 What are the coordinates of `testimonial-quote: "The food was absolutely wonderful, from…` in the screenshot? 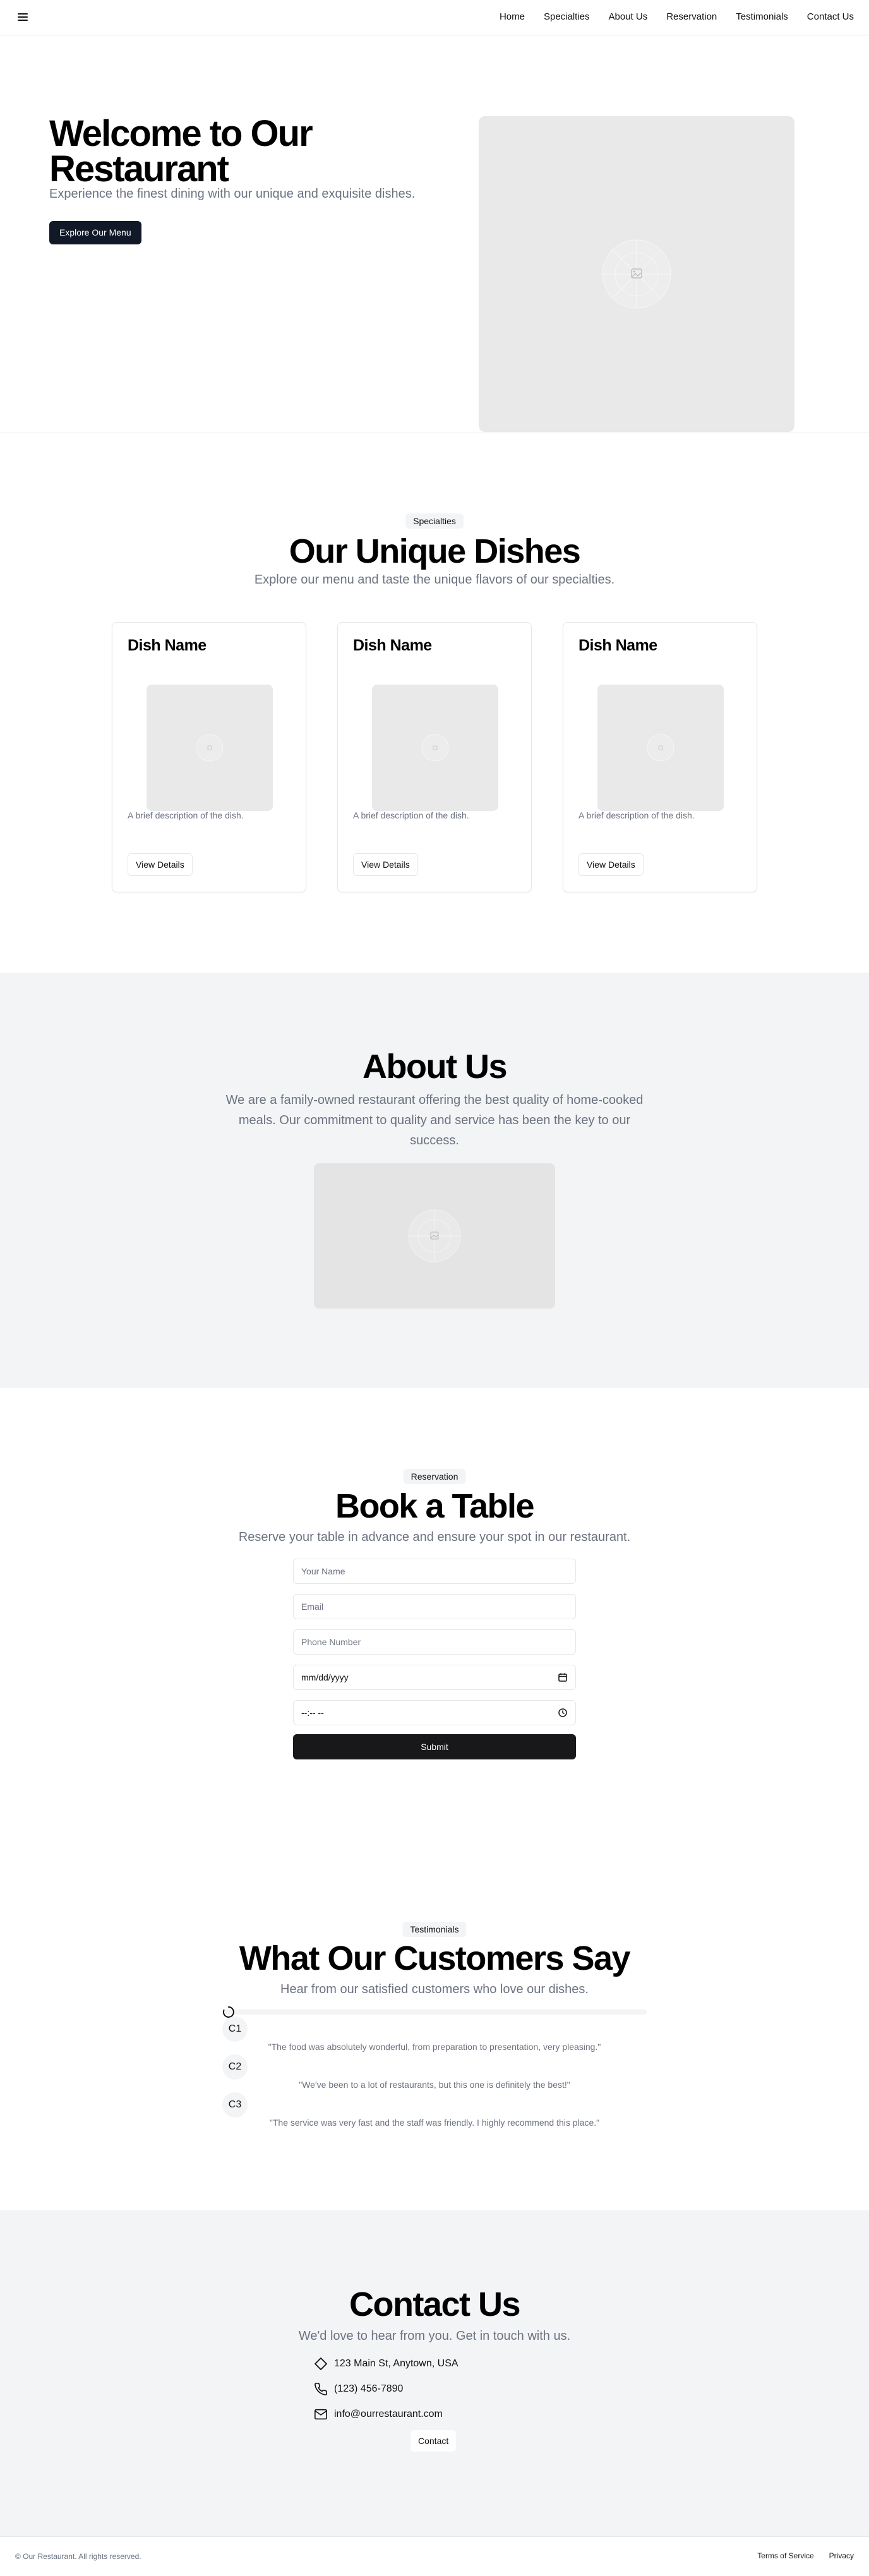 It's located at (434, 2047).